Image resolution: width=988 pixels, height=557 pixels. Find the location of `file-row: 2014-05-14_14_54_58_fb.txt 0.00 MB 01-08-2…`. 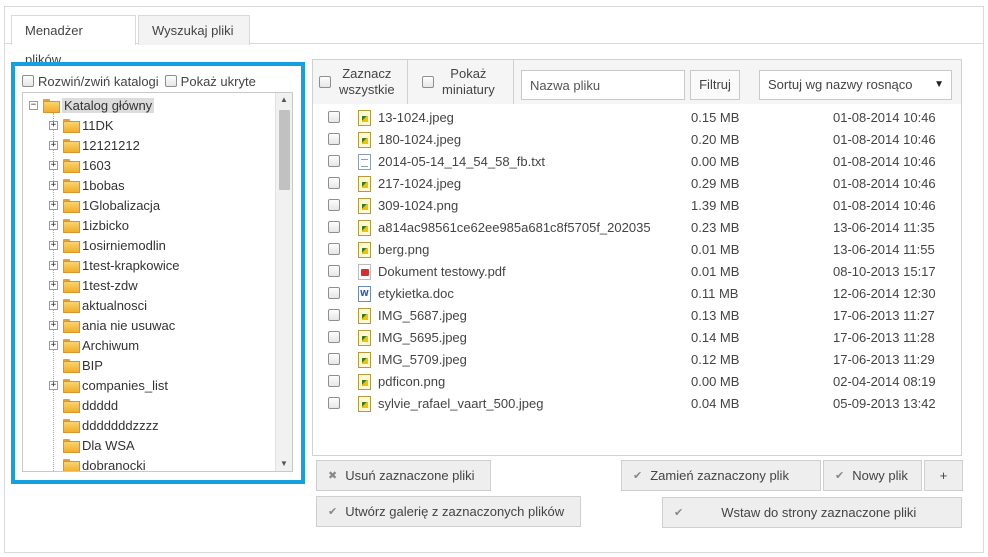

file-row: 2014-05-14_14_54_58_fb.txt 0.00 MB 01-08-2… is located at coordinates (637, 162).